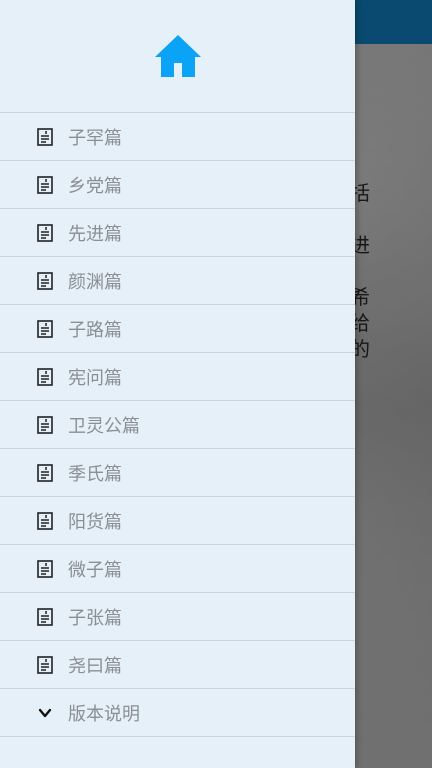 This screenshot has height=768, width=432. What do you see at coordinates (95, 234) in the screenshot?
I see `menu-item-label: 先进篇` at bounding box center [95, 234].